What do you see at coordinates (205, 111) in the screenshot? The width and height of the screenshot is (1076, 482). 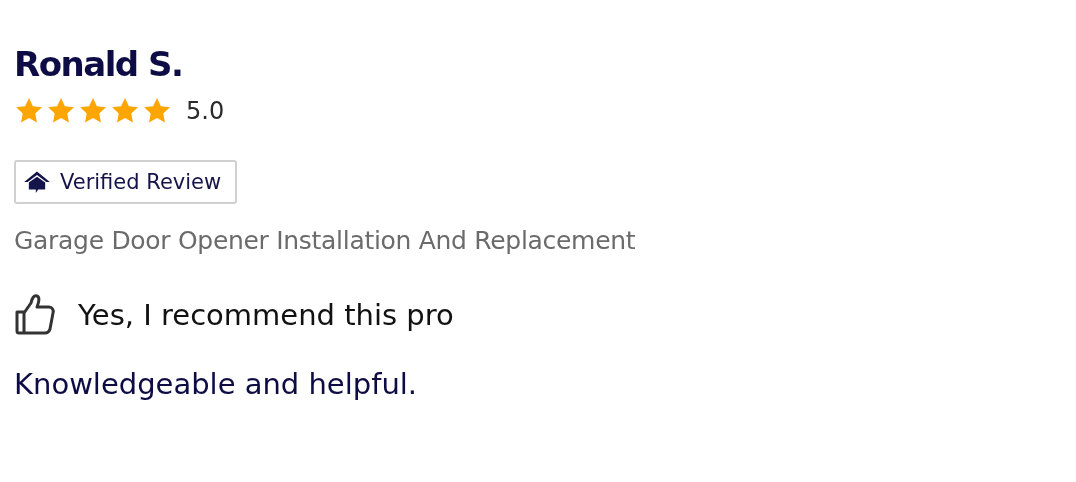 I see `rating-value: 5.0` at bounding box center [205, 111].